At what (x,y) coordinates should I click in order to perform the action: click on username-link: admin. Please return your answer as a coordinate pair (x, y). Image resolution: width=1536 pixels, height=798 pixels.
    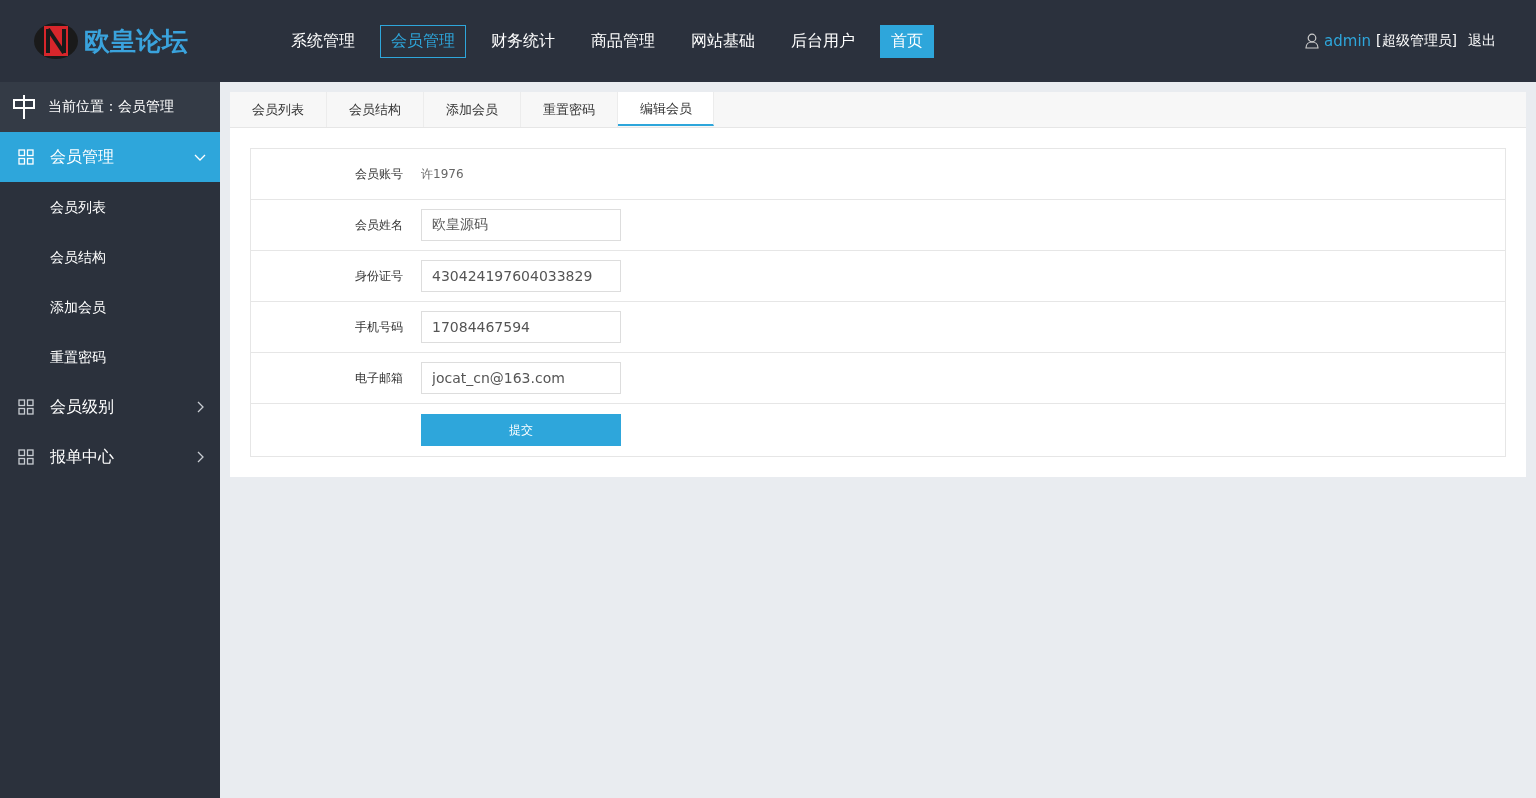
    Looking at the image, I should click on (1348, 41).